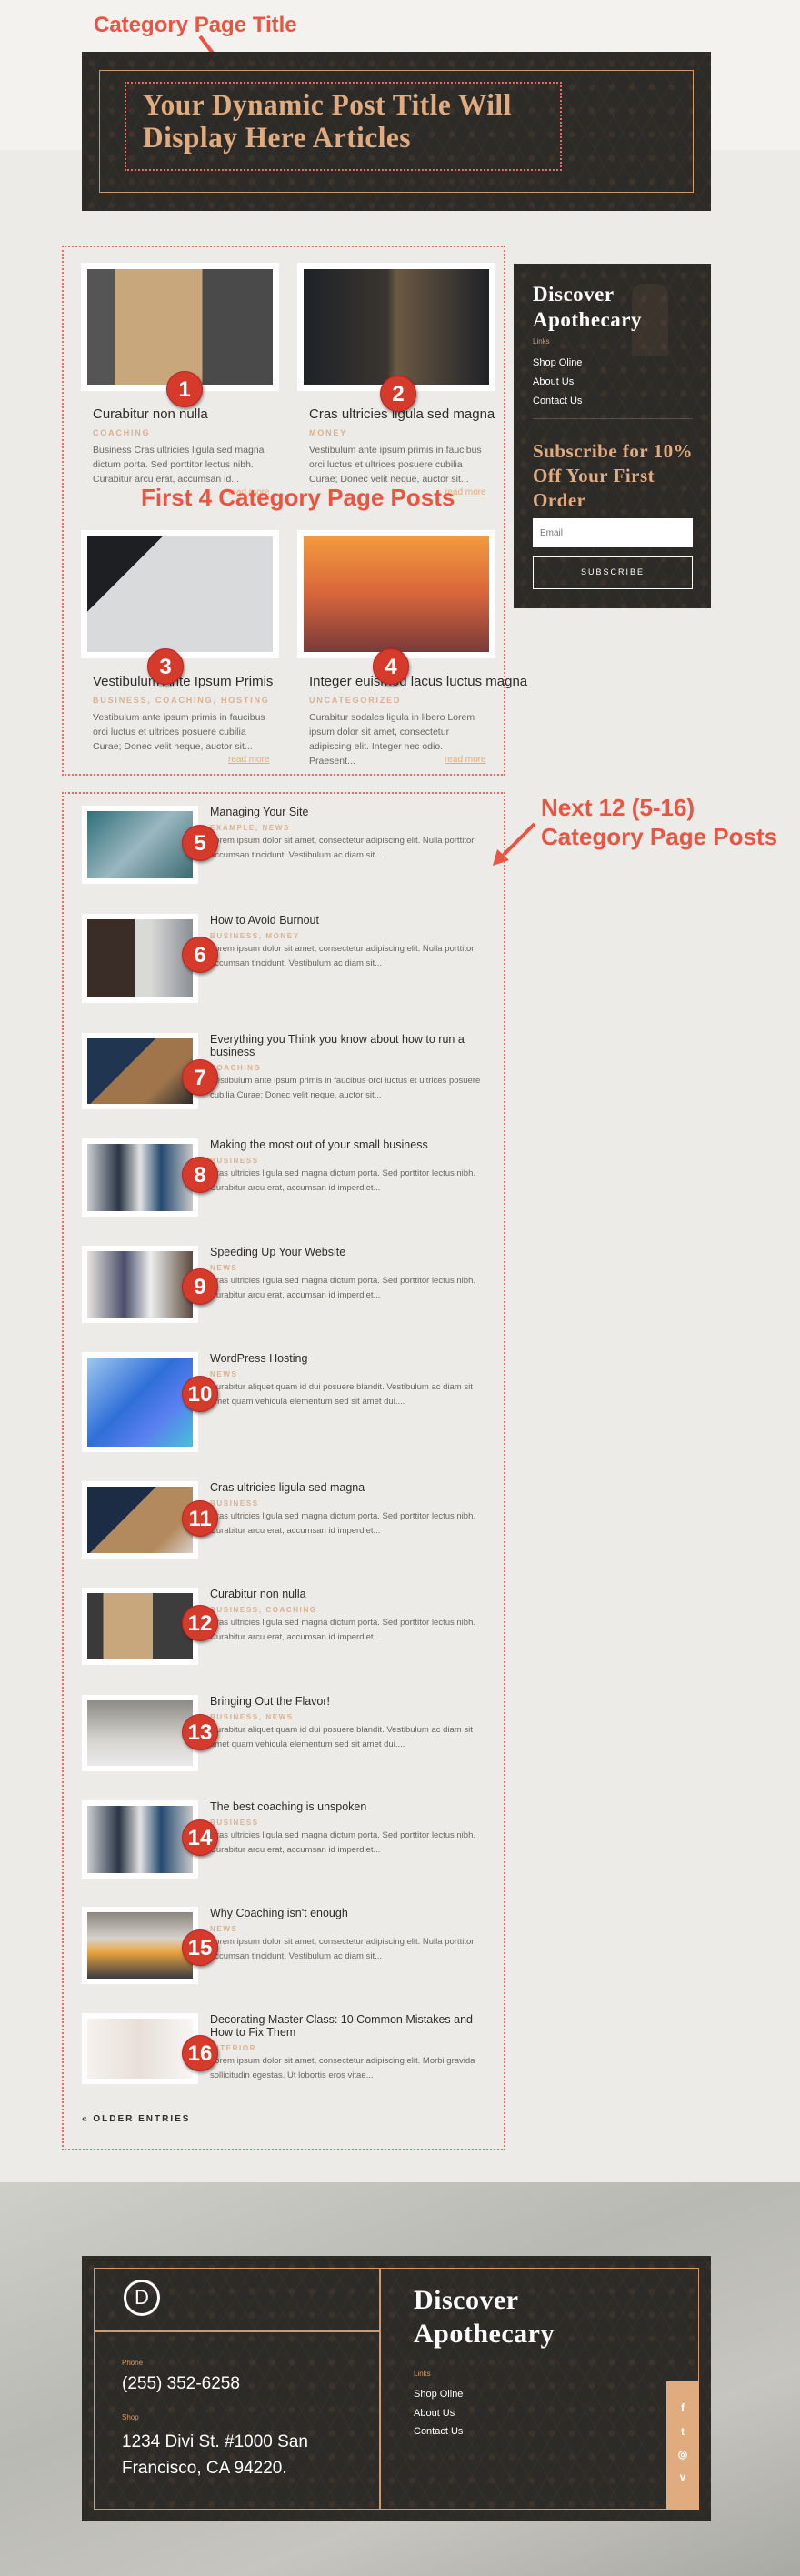  I want to click on subscribe-heading: Subscribe for 10% Off Your First Order, so click(613, 475).